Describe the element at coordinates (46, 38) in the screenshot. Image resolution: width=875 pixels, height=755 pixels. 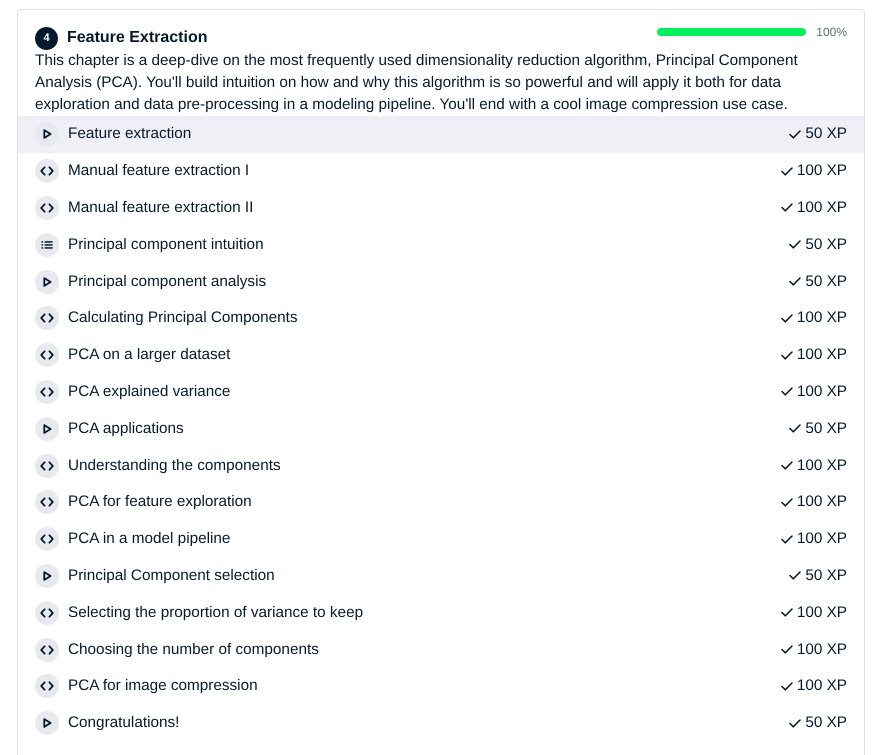
I see `chapter-number-badge: 4` at that location.